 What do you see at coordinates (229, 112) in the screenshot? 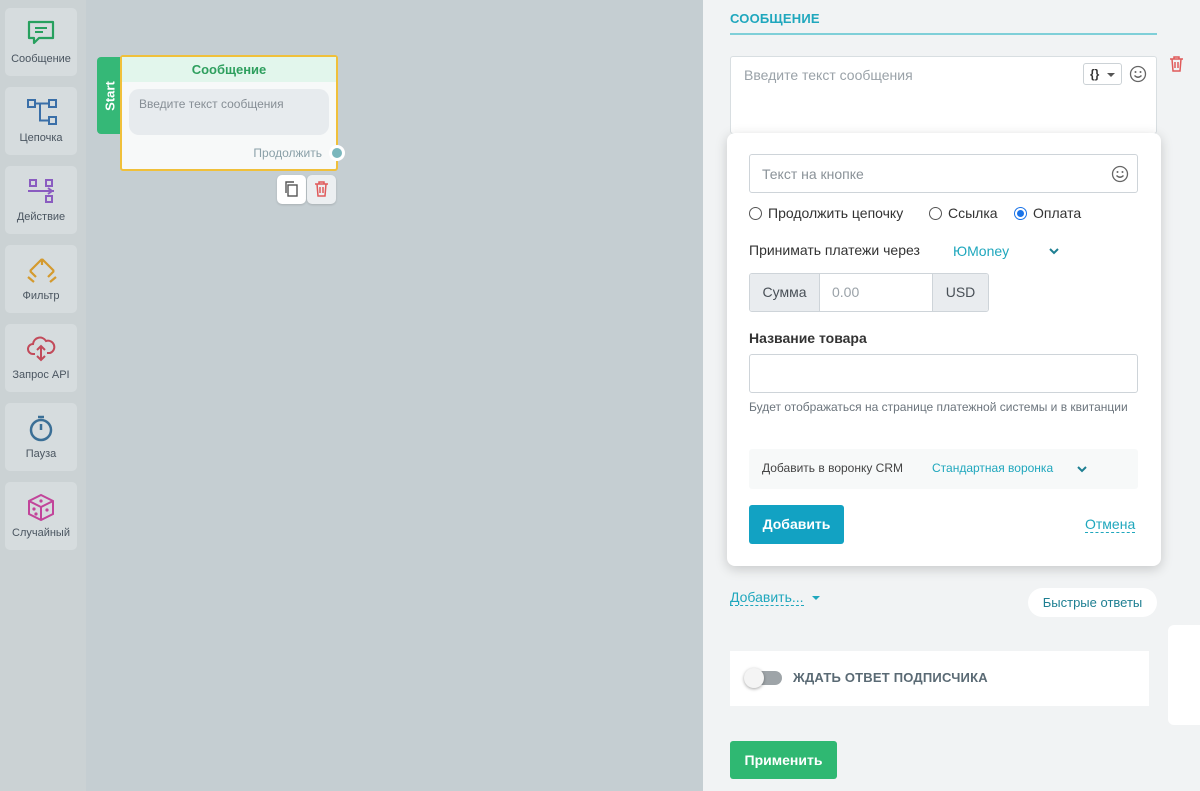
I see `node-text-placeholder: Введите текст сообщения` at bounding box center [229, 112].